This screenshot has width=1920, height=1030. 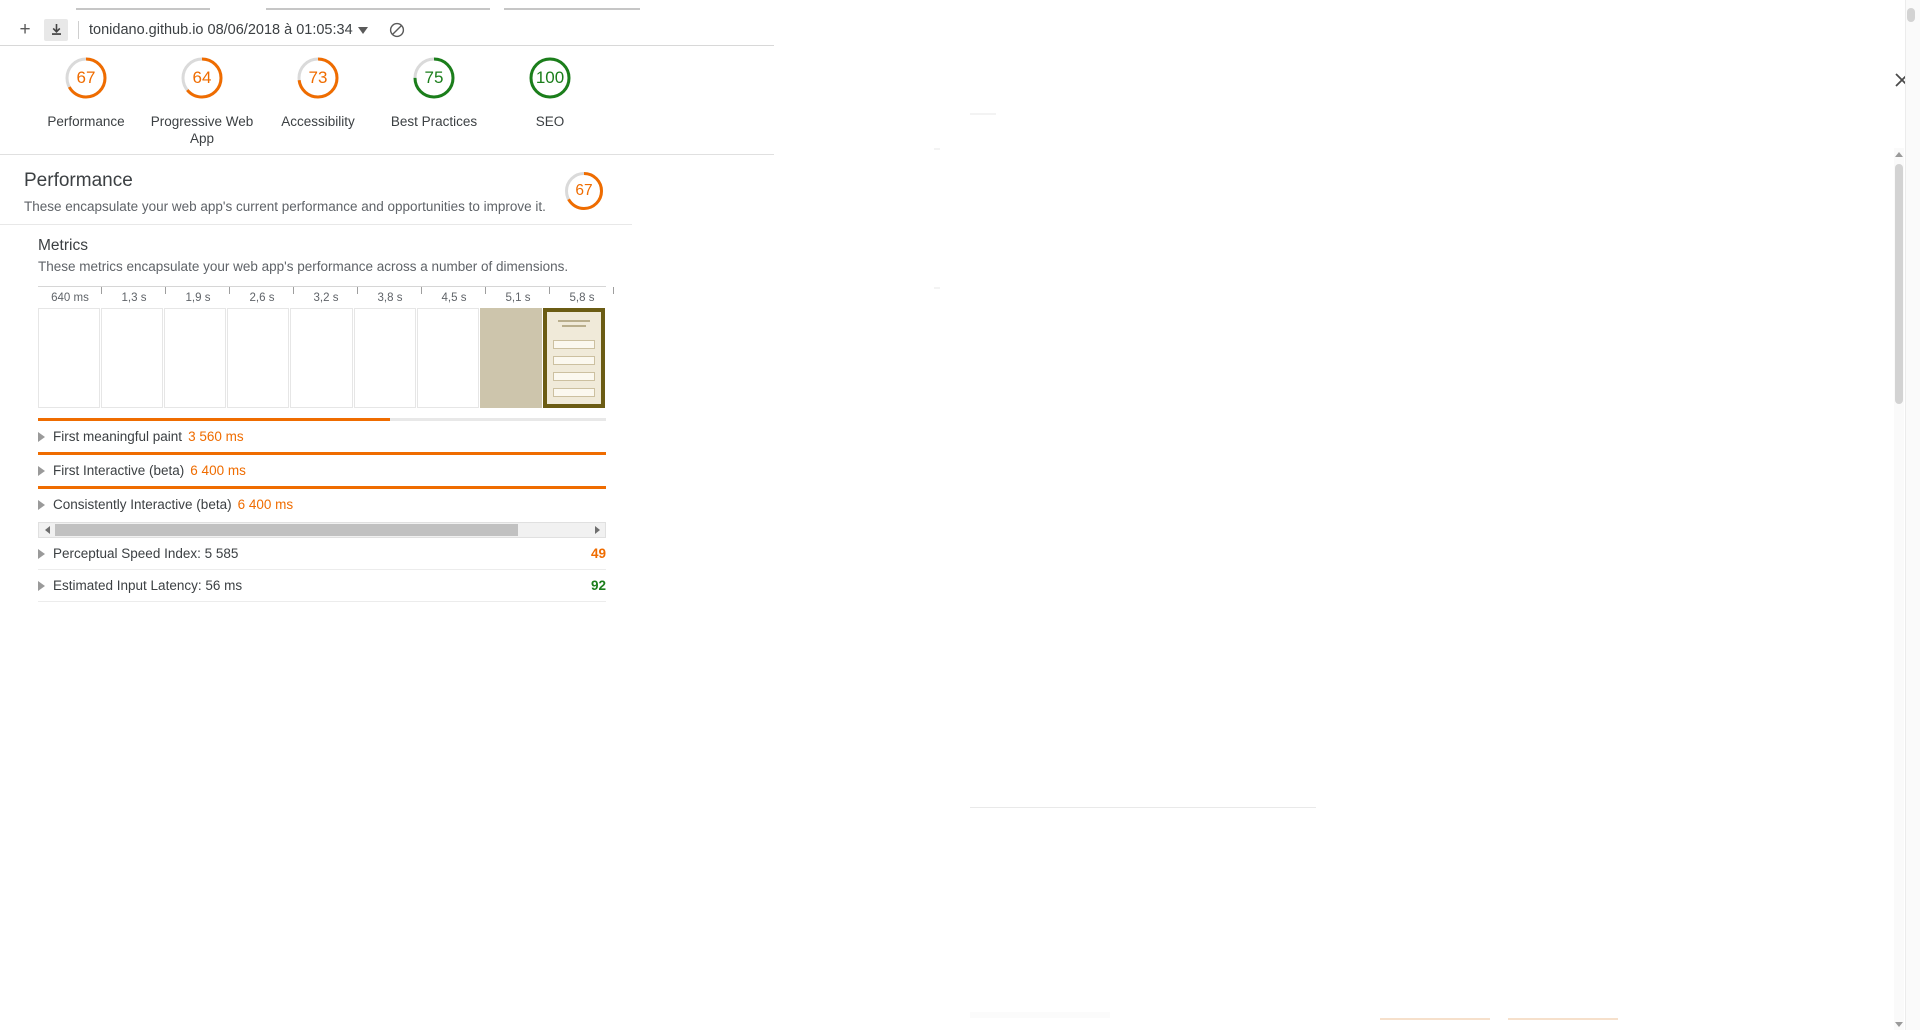 I want to click on metric-name: Perceptual Speed Index: 5 585, so click(x=146, y=553).